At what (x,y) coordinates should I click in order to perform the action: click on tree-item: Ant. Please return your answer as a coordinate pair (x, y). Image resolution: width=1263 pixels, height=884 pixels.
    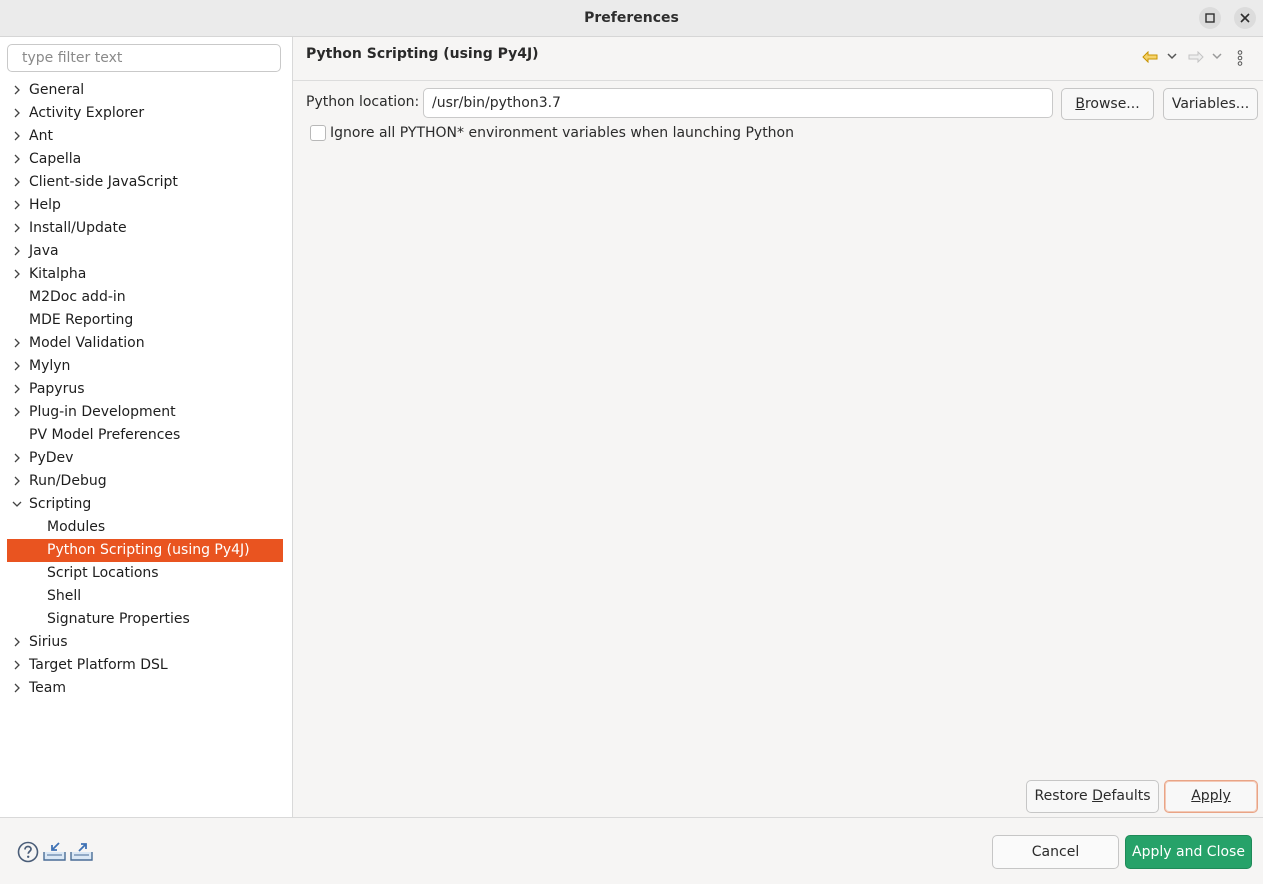
    Looking at the image, I should click on (146, 136).